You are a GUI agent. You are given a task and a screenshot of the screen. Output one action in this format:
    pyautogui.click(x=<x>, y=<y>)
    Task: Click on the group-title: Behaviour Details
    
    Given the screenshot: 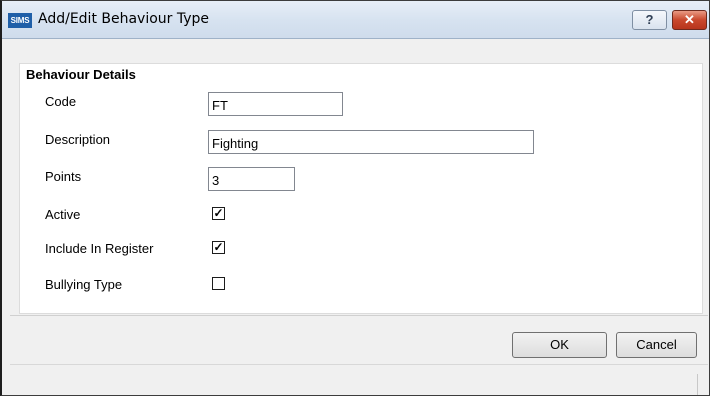 What is the action you would take?
    pyautogui.click(x=81, y=74)
    